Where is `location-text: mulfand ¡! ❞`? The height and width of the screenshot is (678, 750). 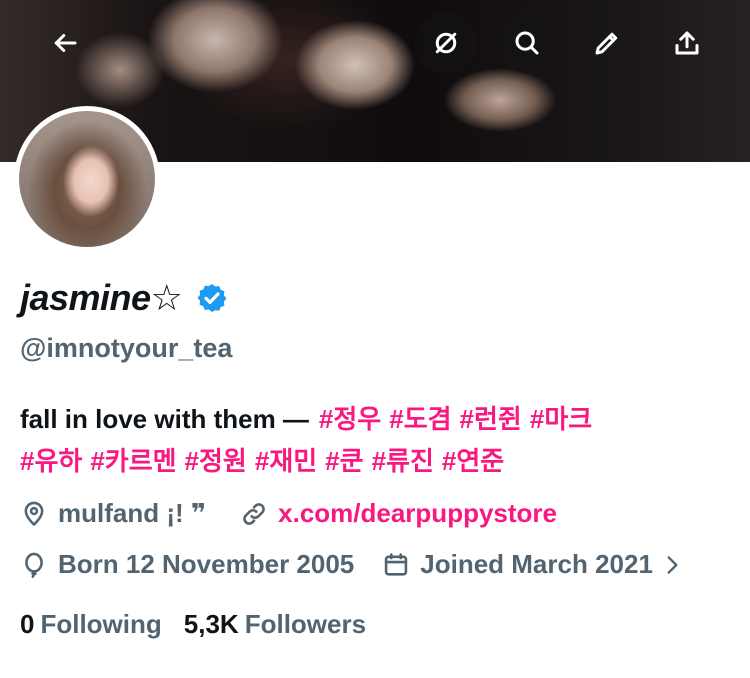 location-text: mulfand ¡! ❞ is located at coordinates (132, 513).